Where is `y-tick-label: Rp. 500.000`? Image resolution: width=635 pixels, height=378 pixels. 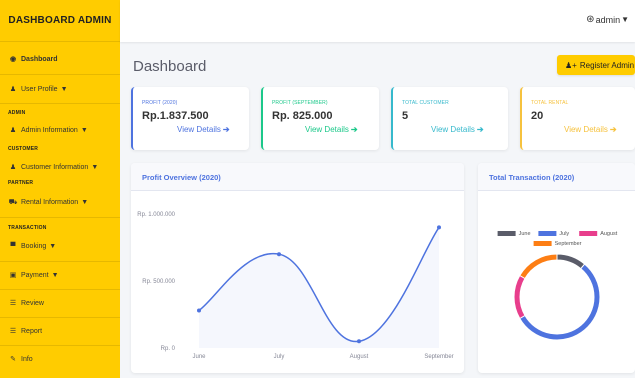 y-tick-label: Rp. 500.000 is located at coordinates (158, 282).